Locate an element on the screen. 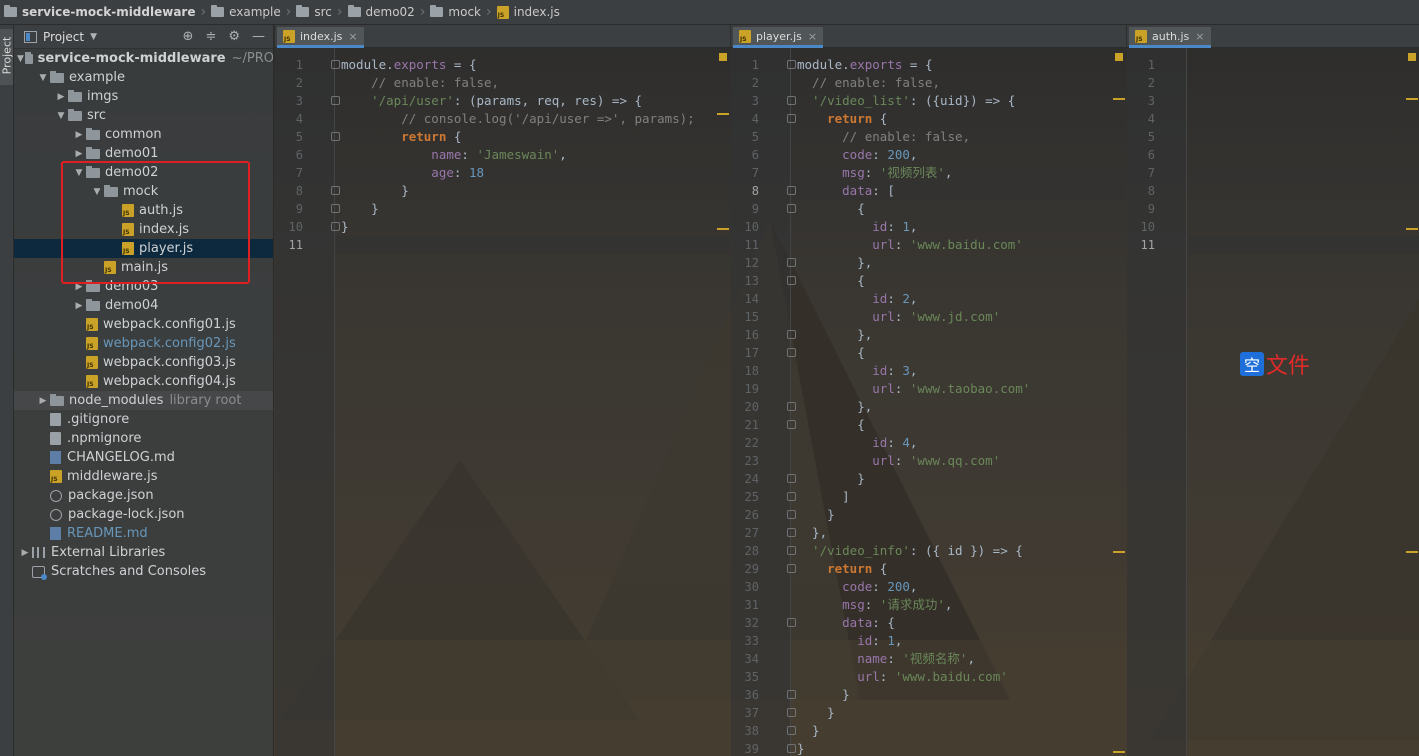 The height and width of the screenshot is (756, 1419). code-token: ] is located at coordinates (823, 496).